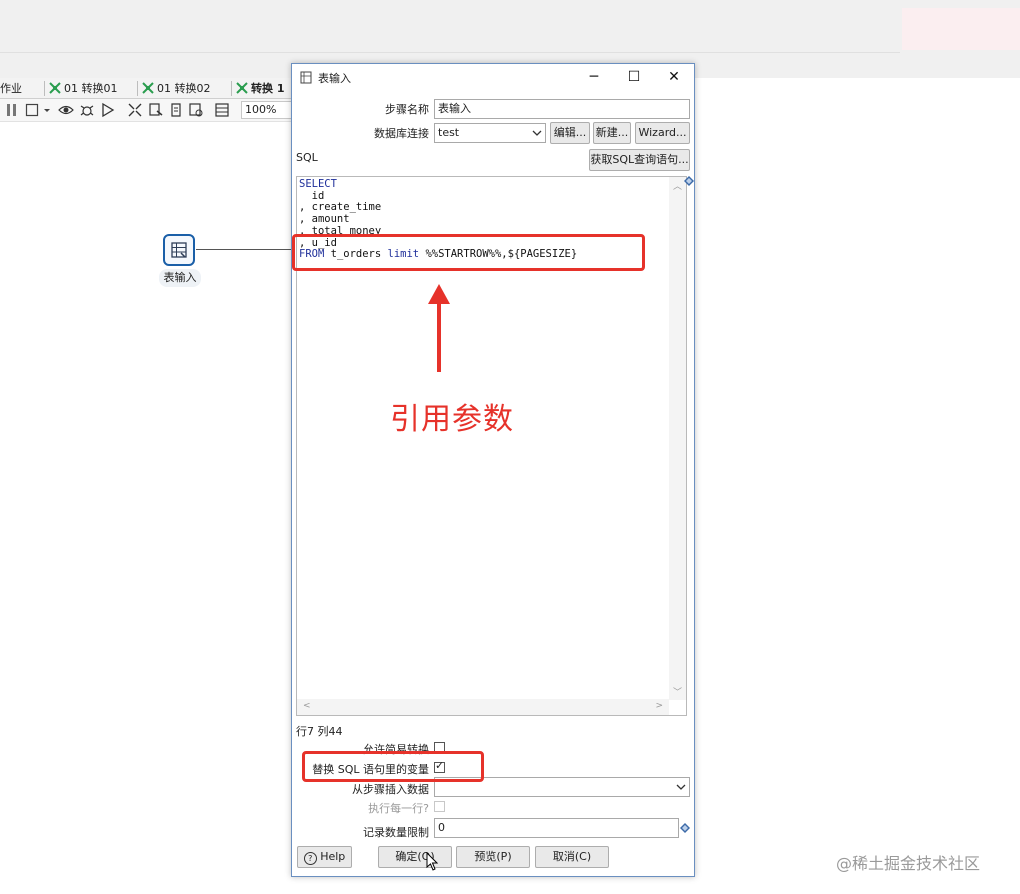 The height and width of the screenshot is (894, 1020). What do you see at coordinates (493, 857) in the screenshot?
I see `preview-button: 预览(P)` at bounding box center [493, 857].